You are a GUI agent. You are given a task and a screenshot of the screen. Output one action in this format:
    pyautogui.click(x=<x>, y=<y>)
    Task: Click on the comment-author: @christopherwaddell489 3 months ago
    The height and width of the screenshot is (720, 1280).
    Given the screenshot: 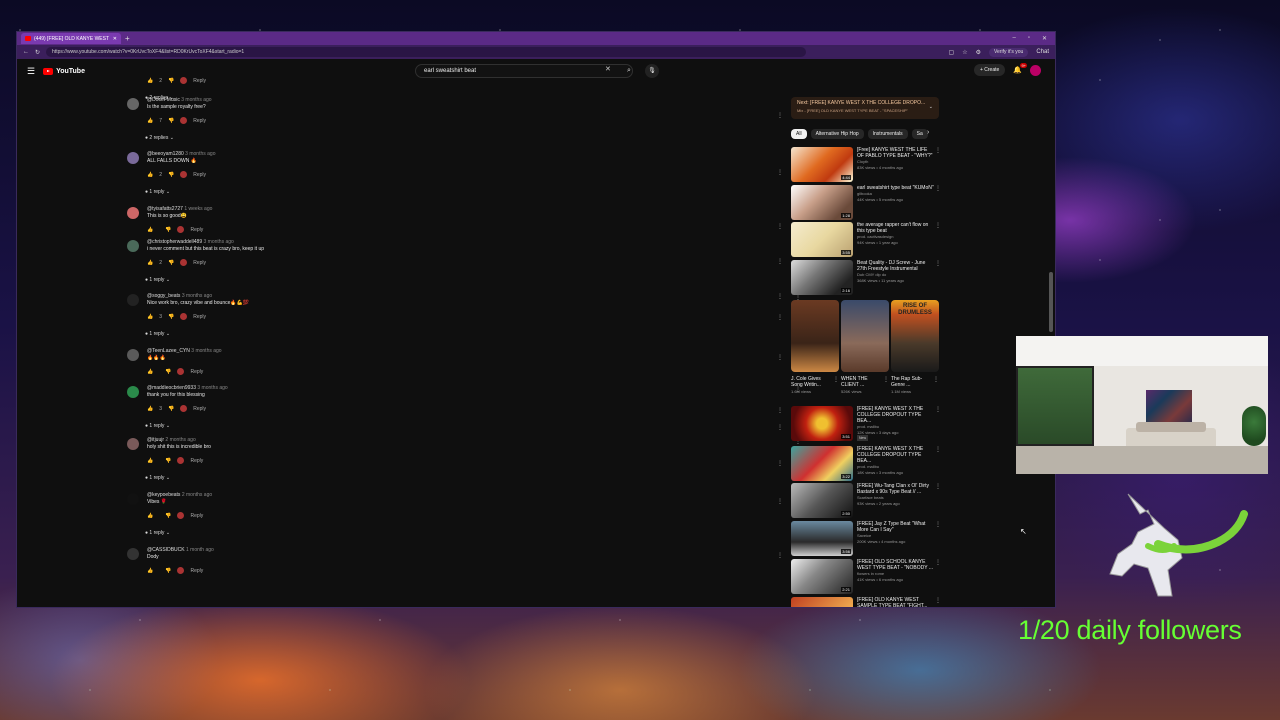 What is the action you would take?
    pyautogui.click(x=205, y=242)
    